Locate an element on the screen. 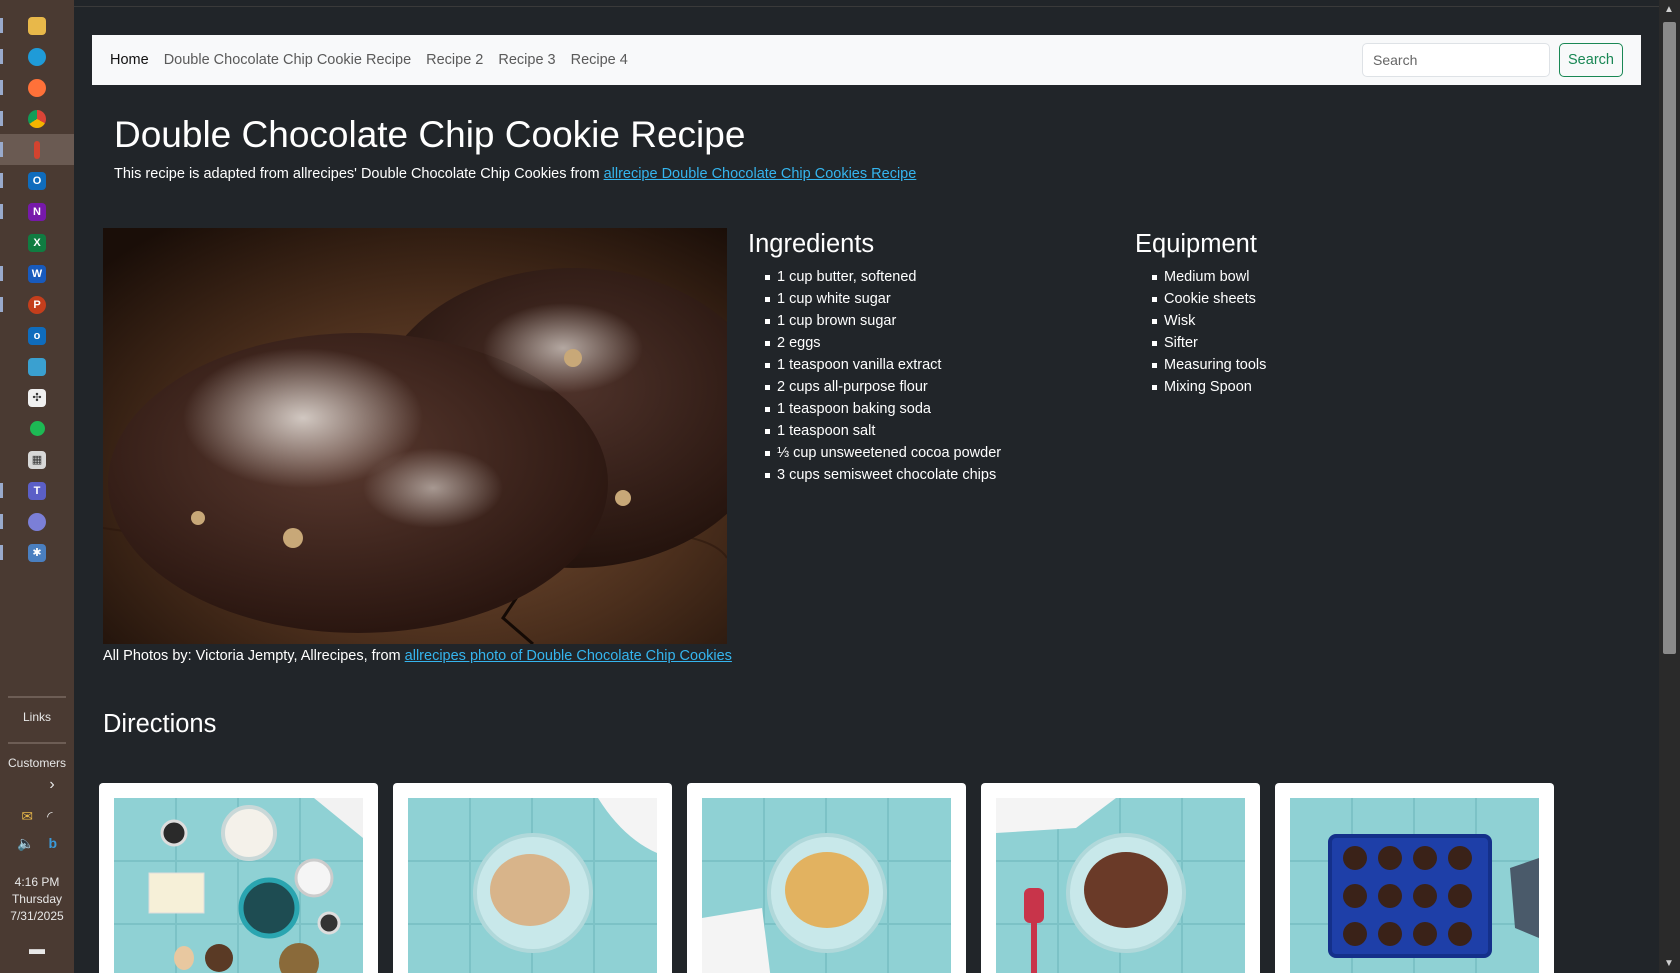 This screenshot has height=973, width=1680. scroll-up-icon: ▲ is located at coordinates (1669, 9).